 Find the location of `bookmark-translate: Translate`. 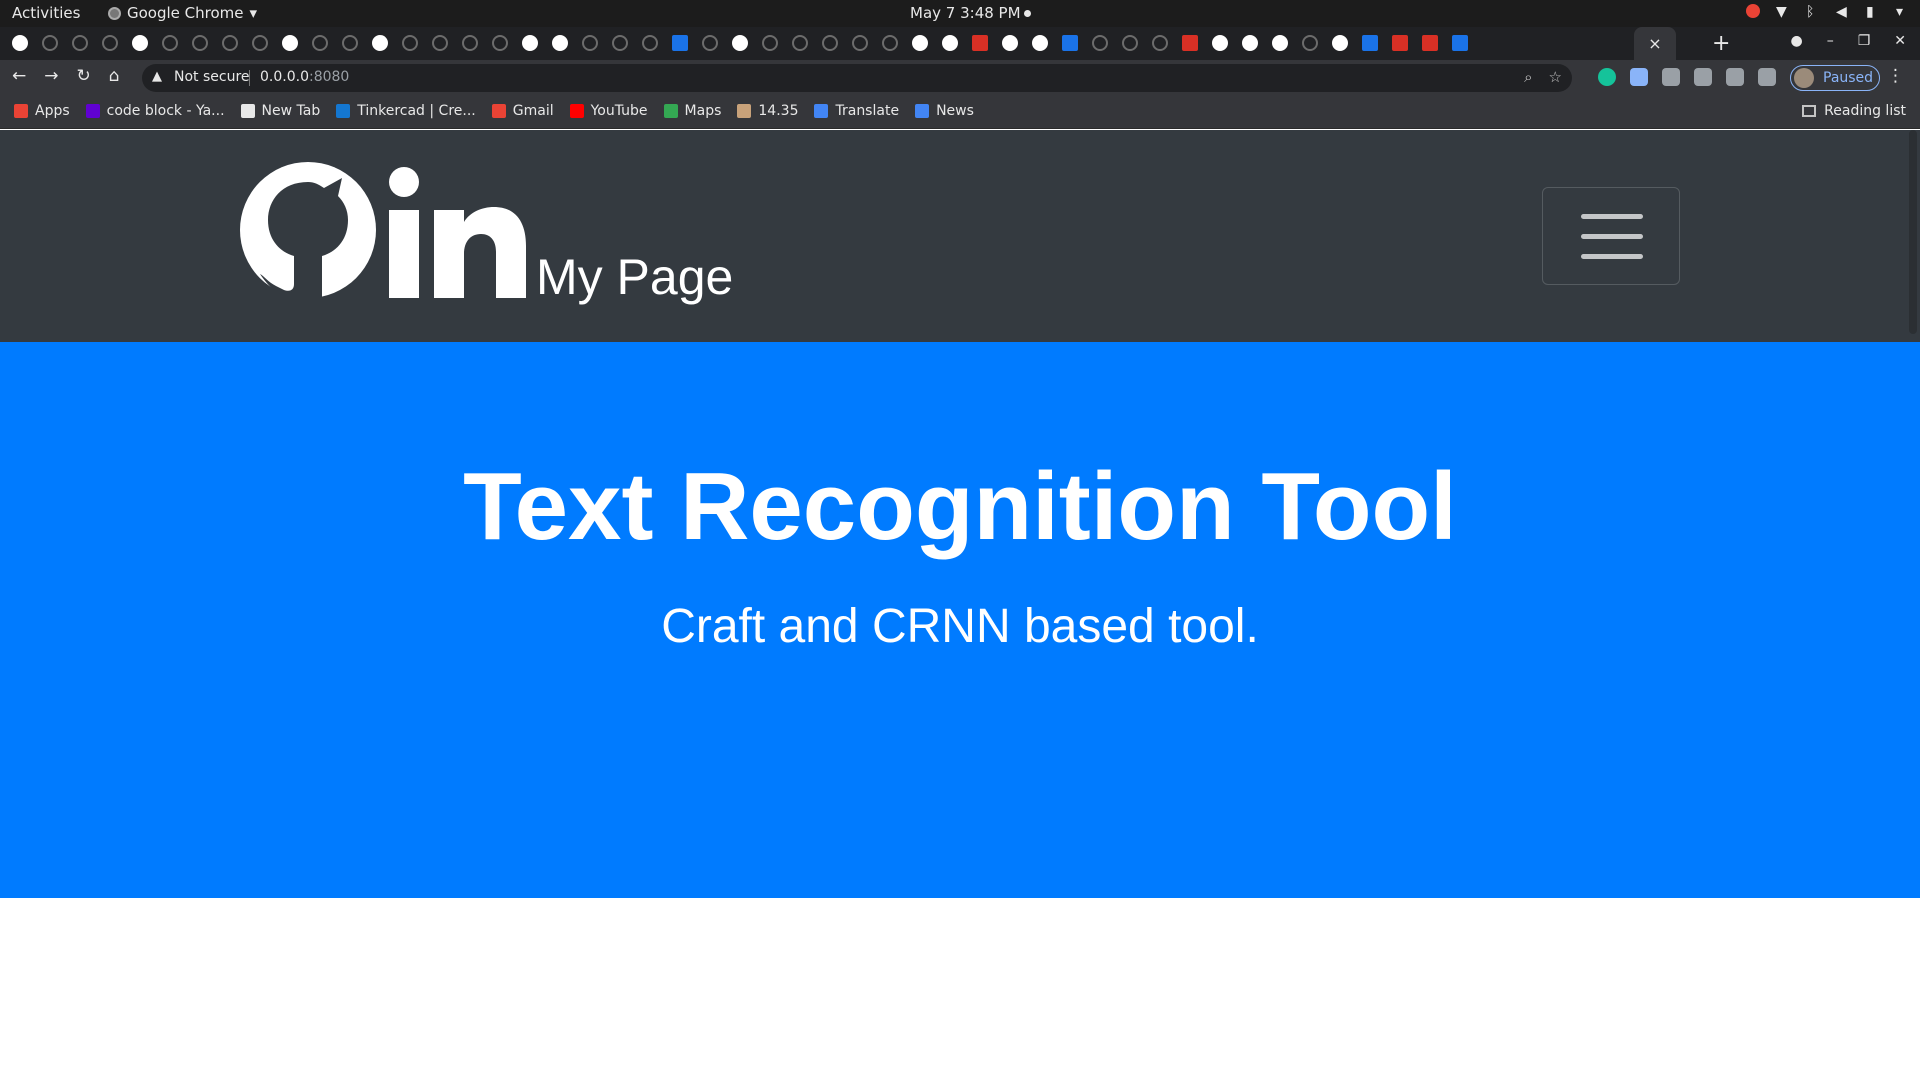

bookmark-translate: Translate is located at coordinates (856, 111).